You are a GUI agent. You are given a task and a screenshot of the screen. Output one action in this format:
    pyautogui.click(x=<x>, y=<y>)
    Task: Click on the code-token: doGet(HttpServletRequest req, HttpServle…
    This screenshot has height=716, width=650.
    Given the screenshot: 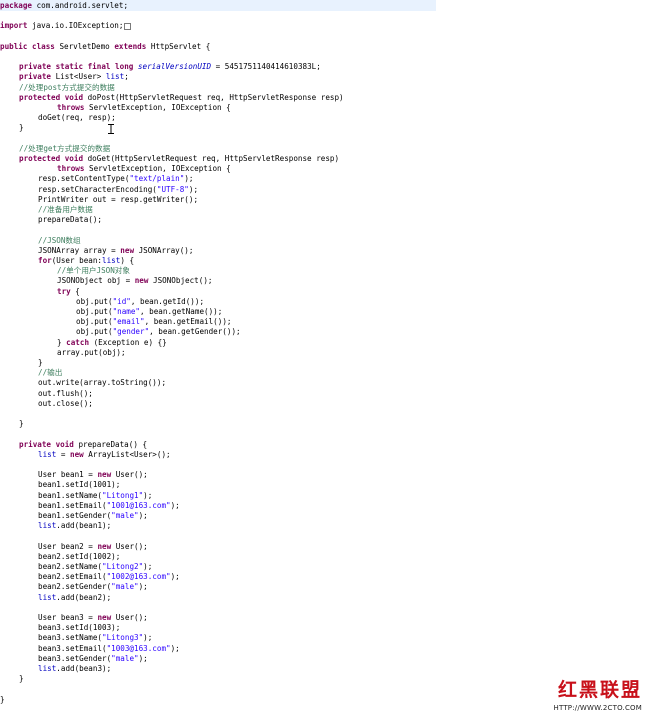 What is the action you would take?
    pyautogui.click(x=211, y=158)
    